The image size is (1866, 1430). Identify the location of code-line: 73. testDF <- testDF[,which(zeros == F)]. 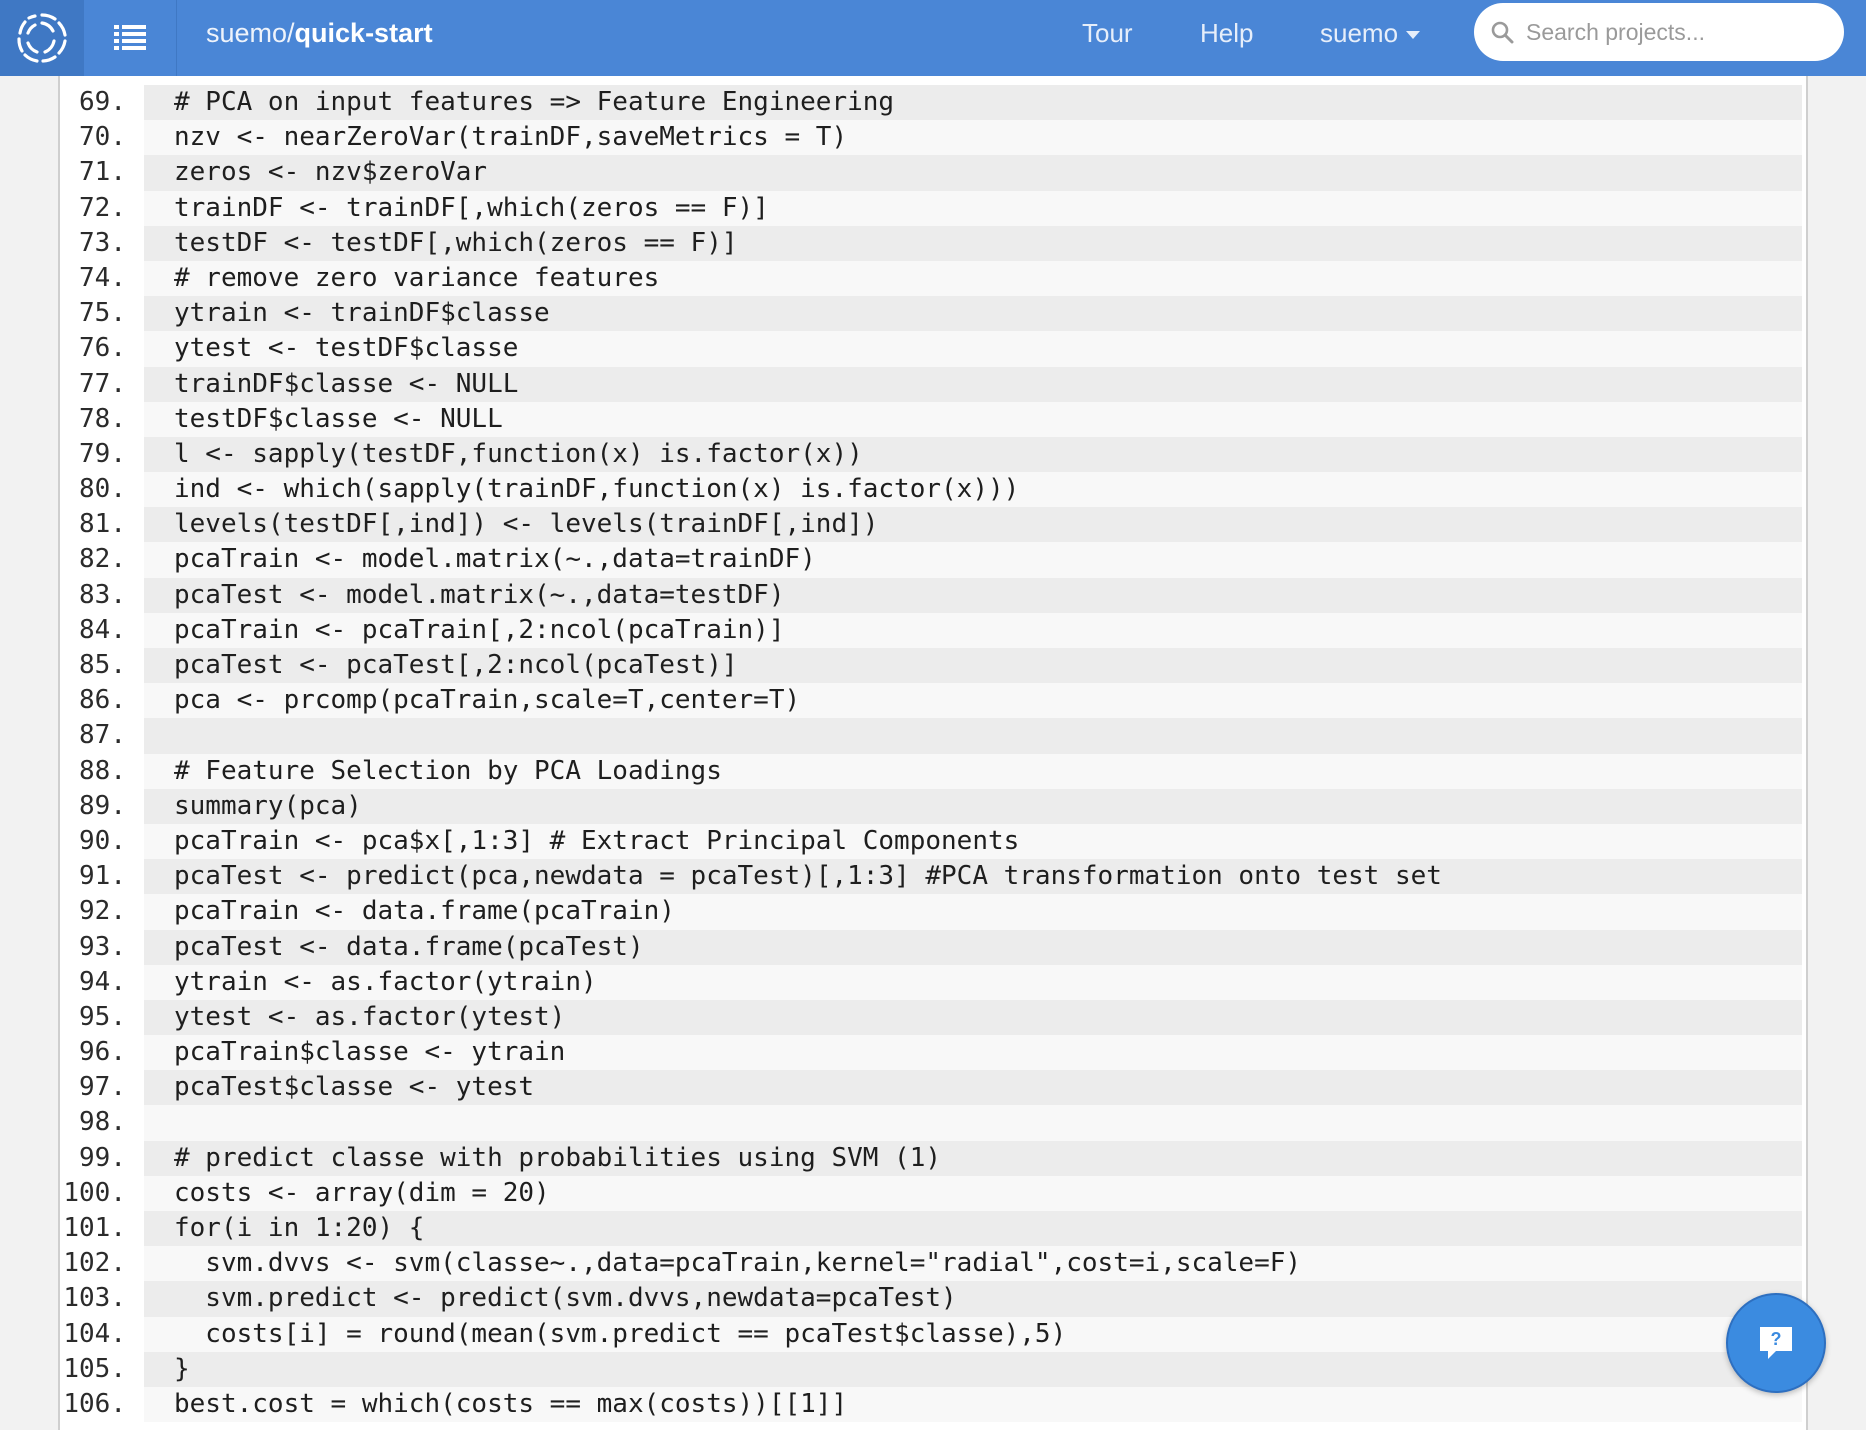
(933, 243).